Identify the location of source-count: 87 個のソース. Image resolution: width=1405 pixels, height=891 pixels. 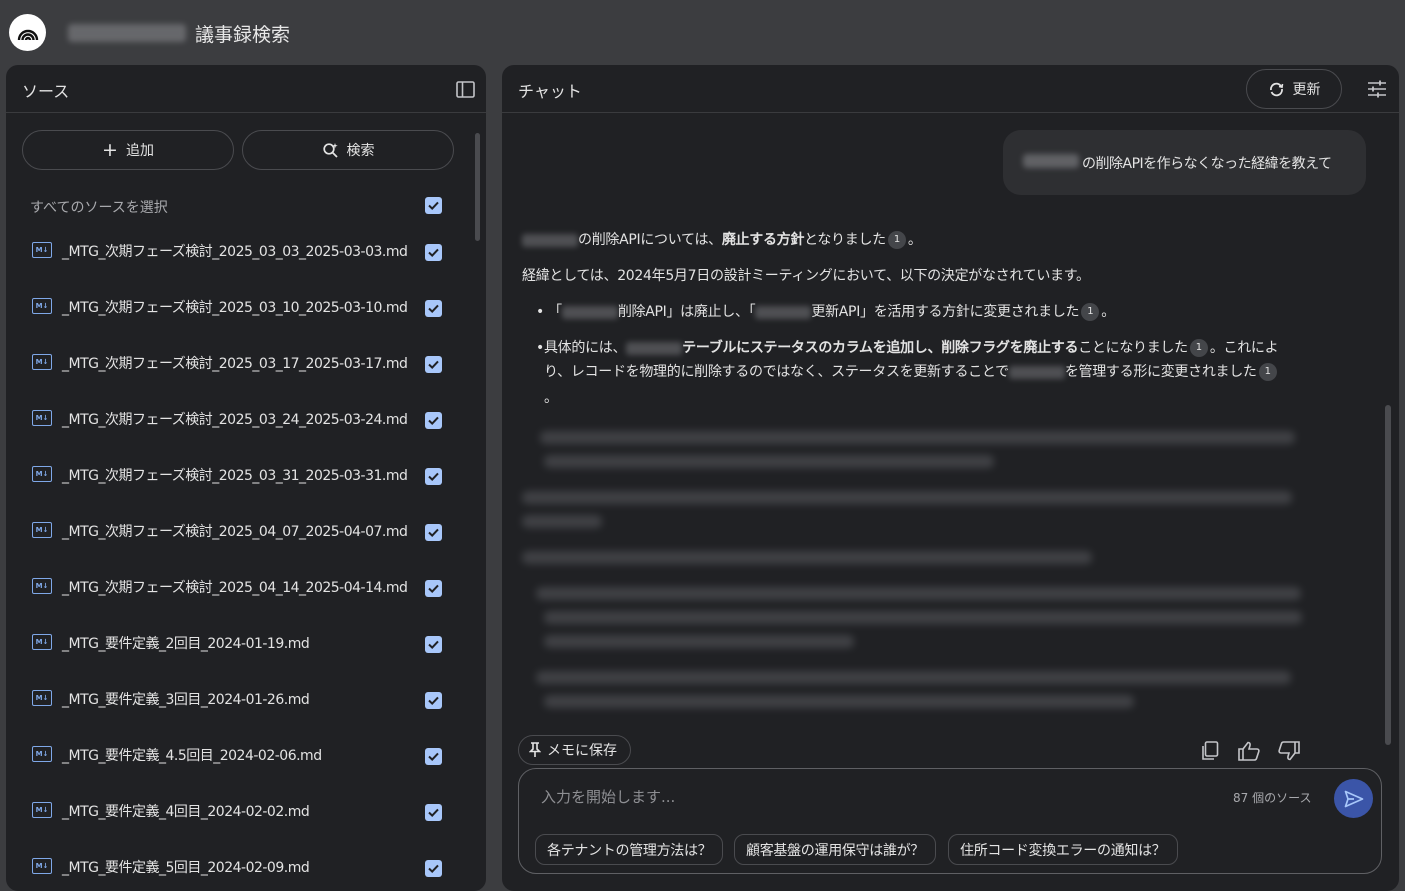
(1272, 798).